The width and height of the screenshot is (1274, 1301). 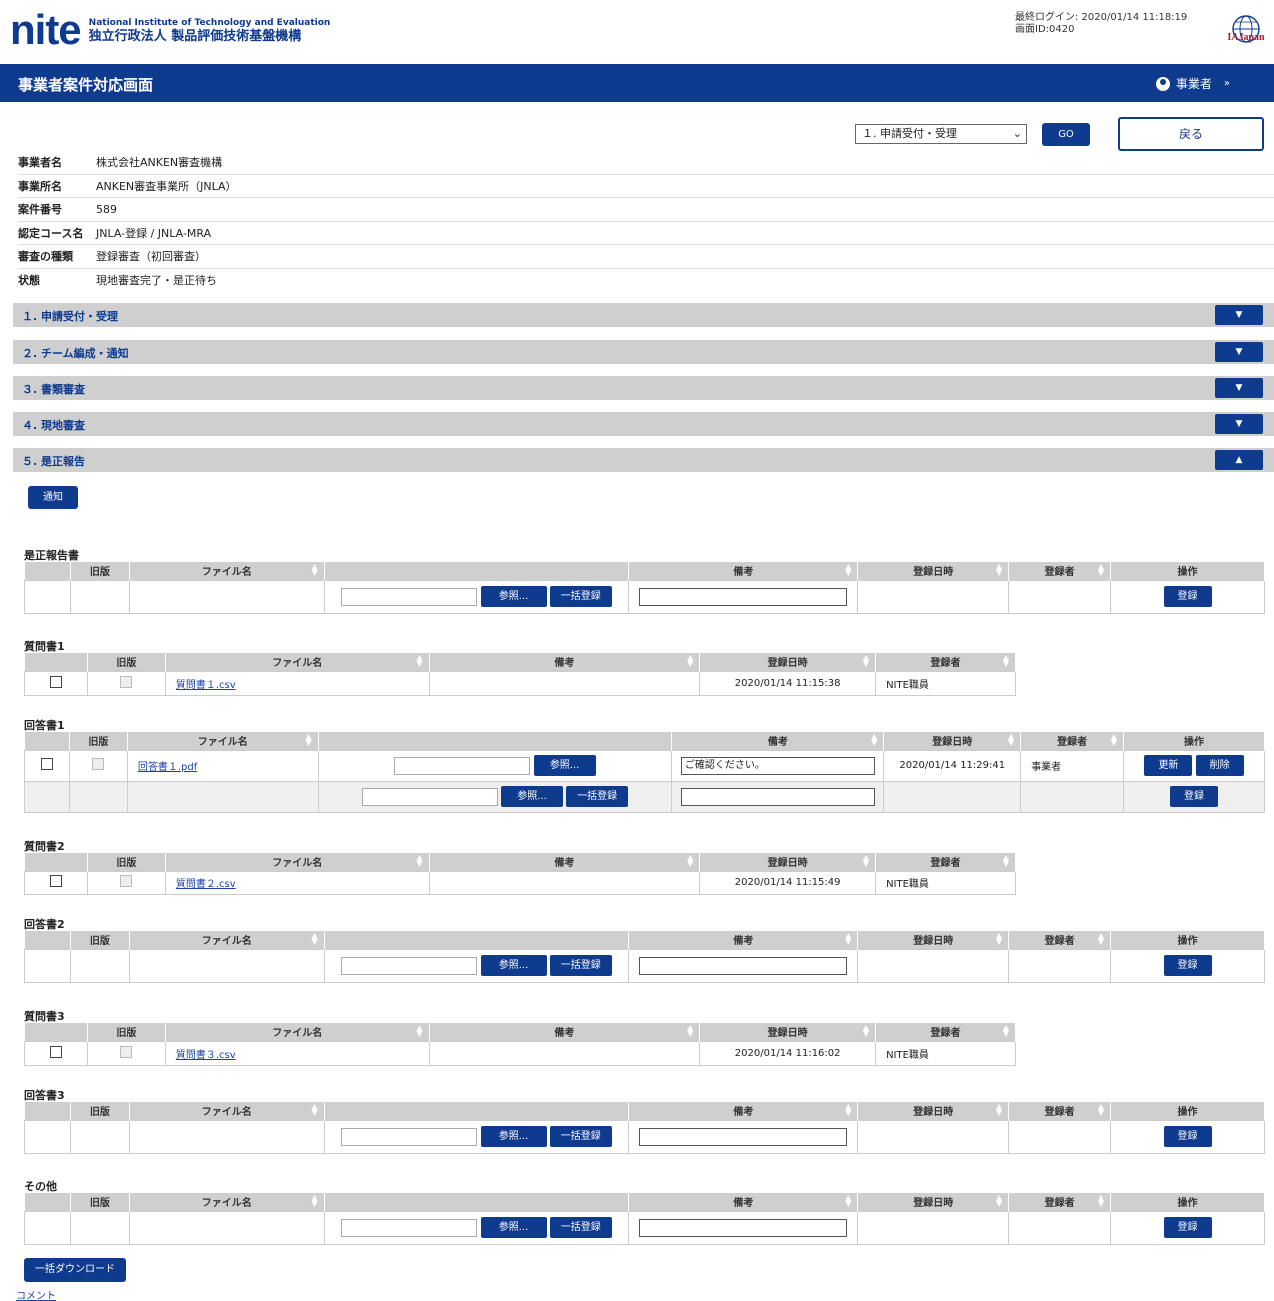 I want to click on col-label: 登録者, so click(x=945, y=1034).